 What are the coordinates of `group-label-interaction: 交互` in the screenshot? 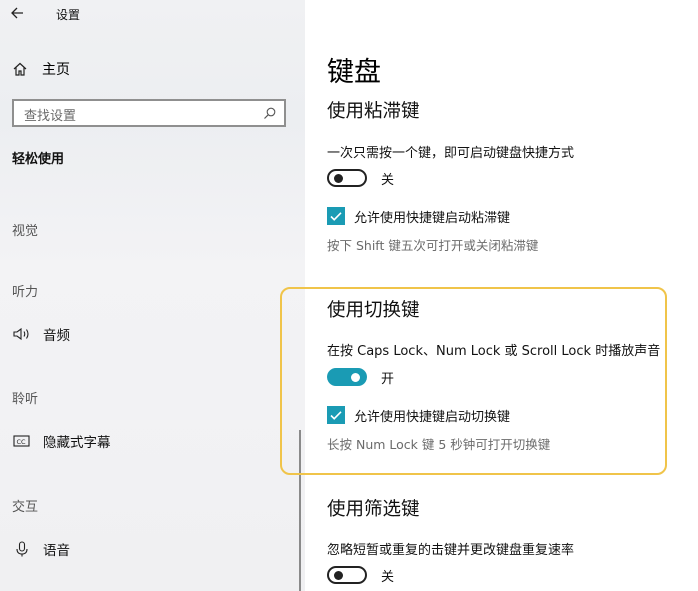 It's located at (25, 507).